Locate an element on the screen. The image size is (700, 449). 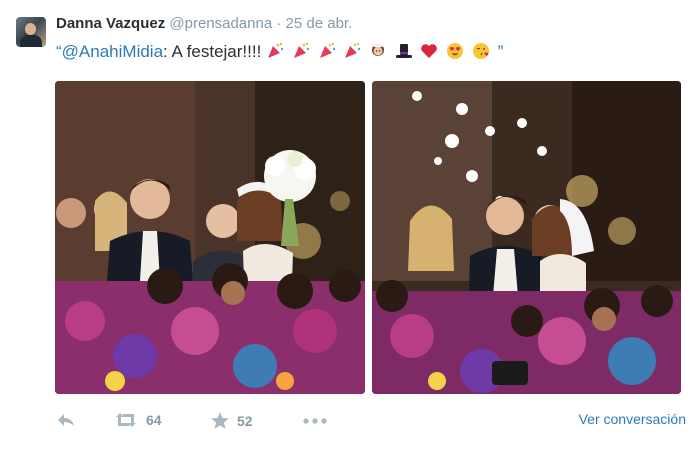
emoji-row is located at coordinates (382, 51).